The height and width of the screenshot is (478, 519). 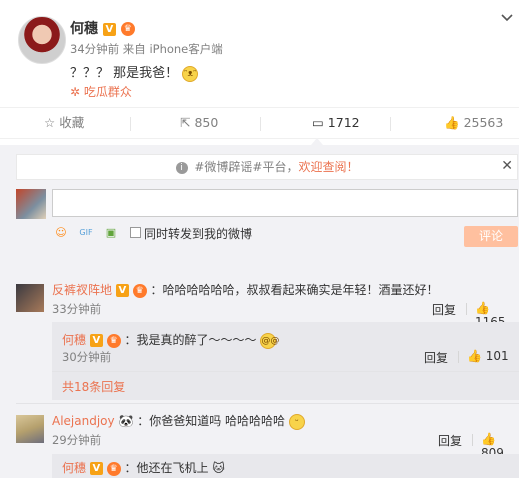 I want to click on post-author: 何穗 V ♛, so click(x=102, y=28).